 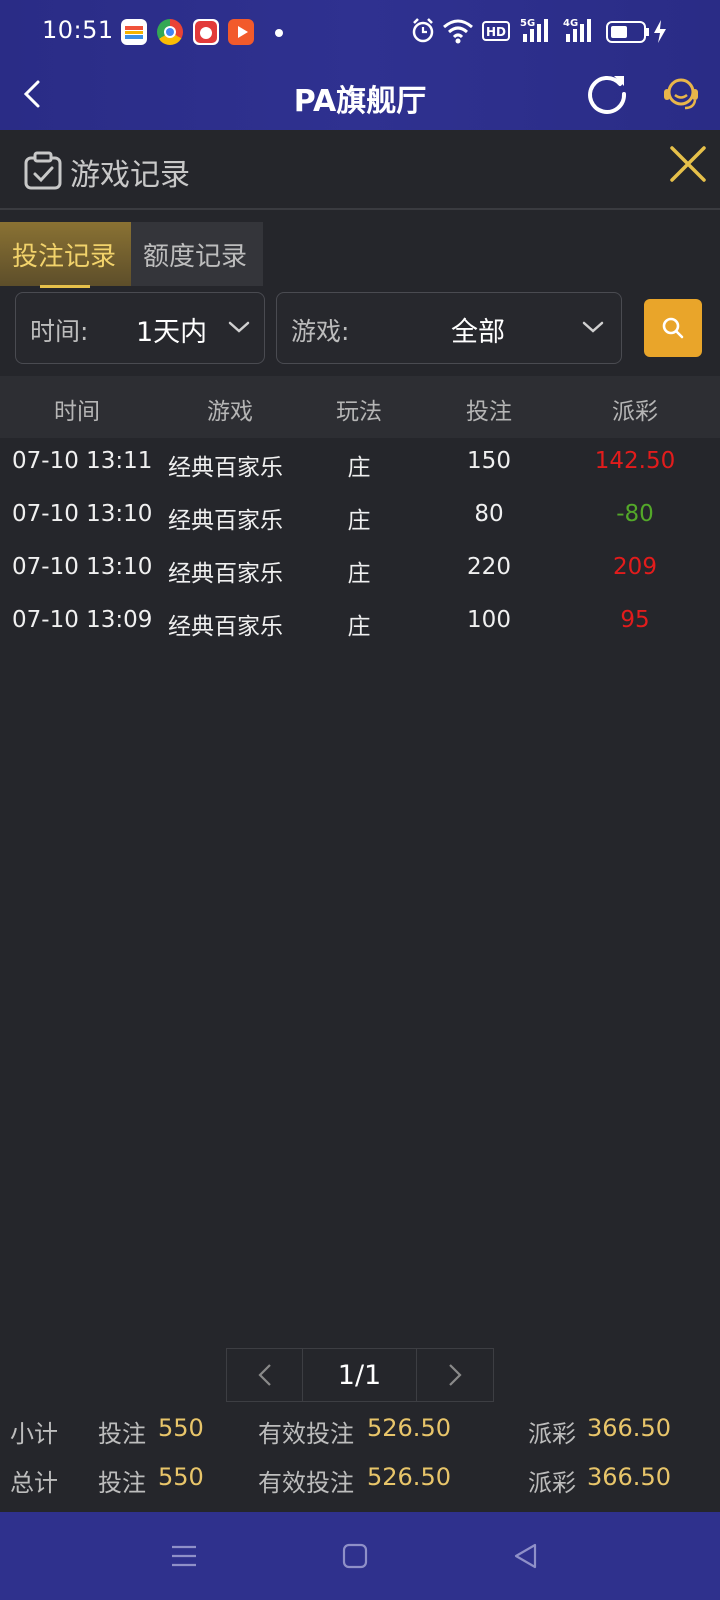 I want to click on chevron-right-icon, so click(x=455, y=1375).